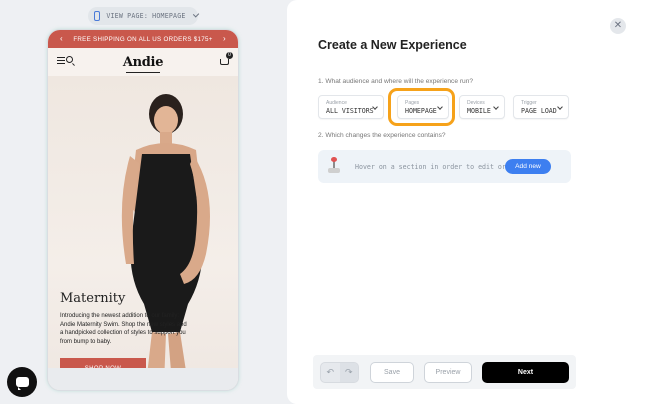  Describe the element at coordinates (61, 38) in the screenshot. I see `promo-prev-arrow: ‹` at that location.